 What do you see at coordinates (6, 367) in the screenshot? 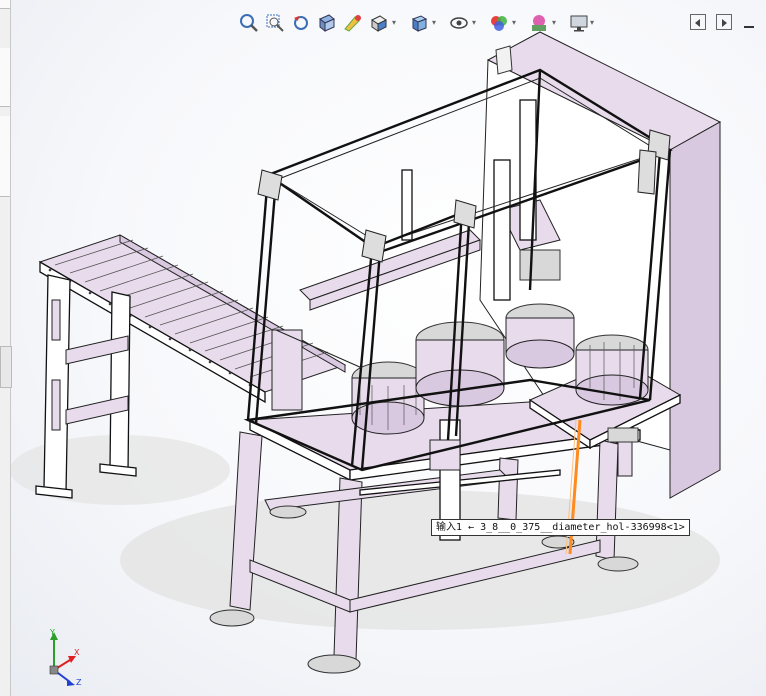
I see `panel-collapse-handle` at bounding box center [6, 367].